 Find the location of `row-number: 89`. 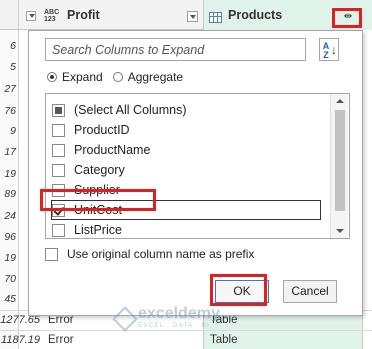

row-number: 89 is located at coordinates (10, 194).